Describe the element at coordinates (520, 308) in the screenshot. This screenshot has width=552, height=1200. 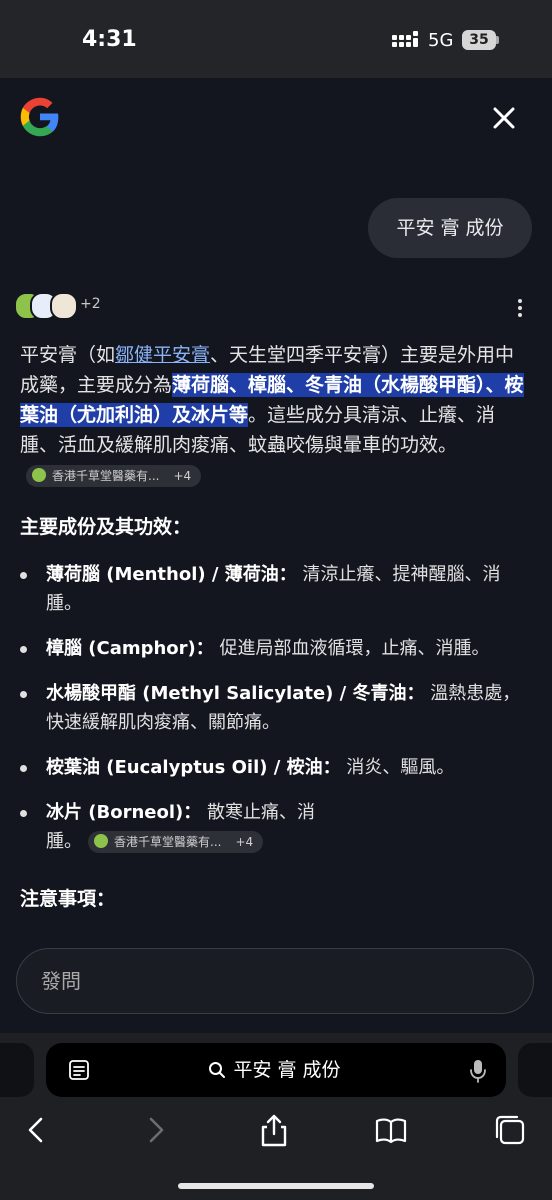
I see `more-options-icon` at that location.